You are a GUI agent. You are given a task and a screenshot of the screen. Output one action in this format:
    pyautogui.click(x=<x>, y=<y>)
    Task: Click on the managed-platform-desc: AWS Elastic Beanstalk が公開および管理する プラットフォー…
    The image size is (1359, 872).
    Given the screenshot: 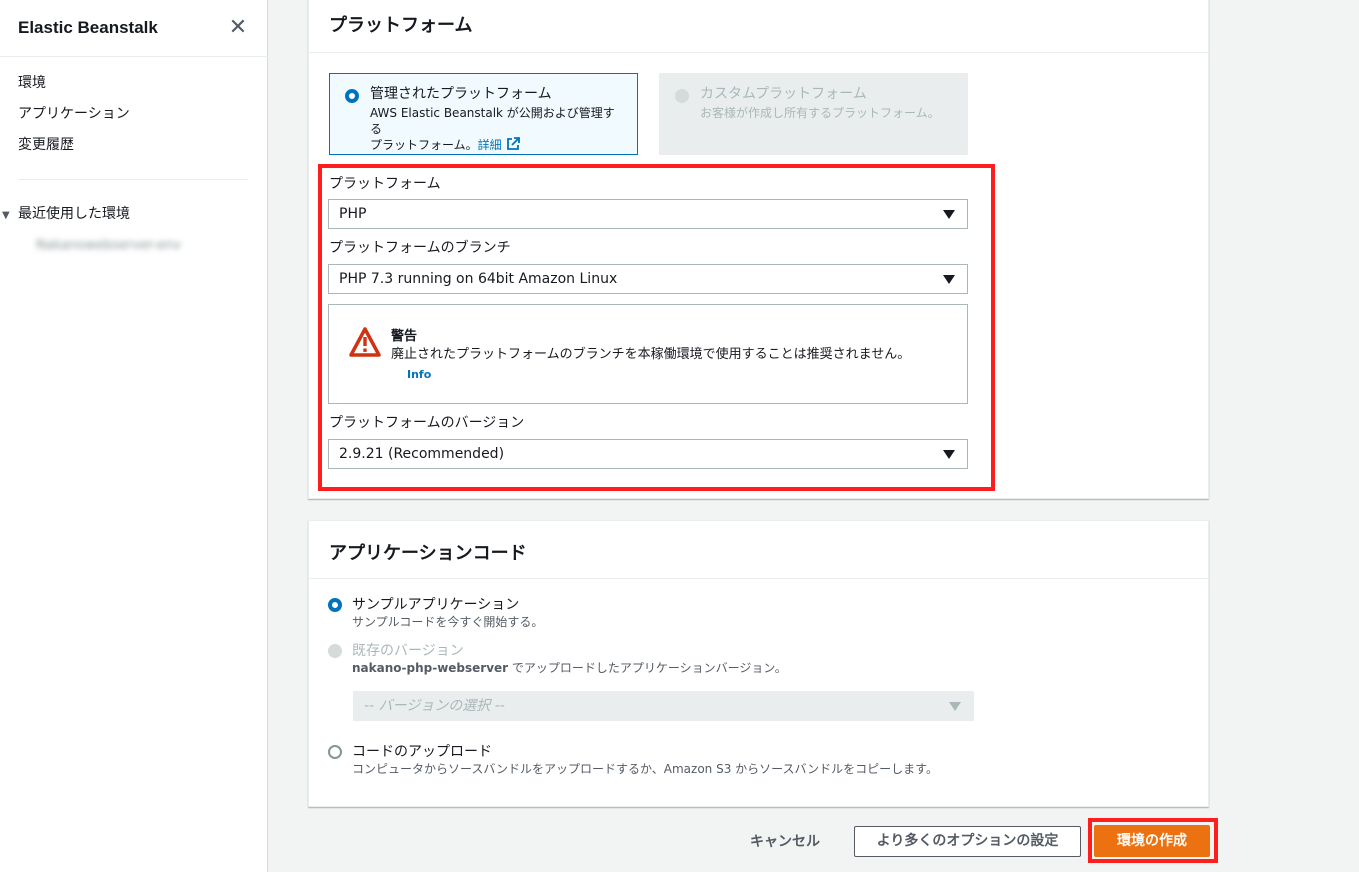 What is the action you would take?
    pyautogui.click(x=496, y=130)
    